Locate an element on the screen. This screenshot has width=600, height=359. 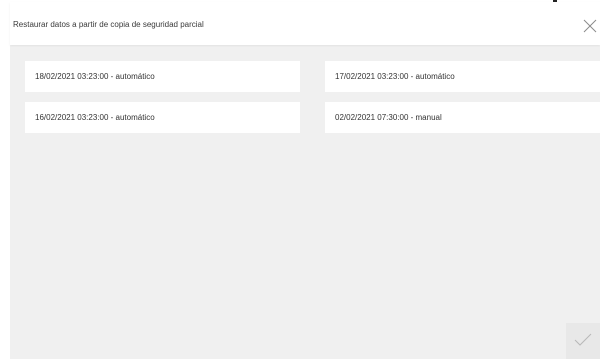
check-icon is located at coordinates (583, 339).